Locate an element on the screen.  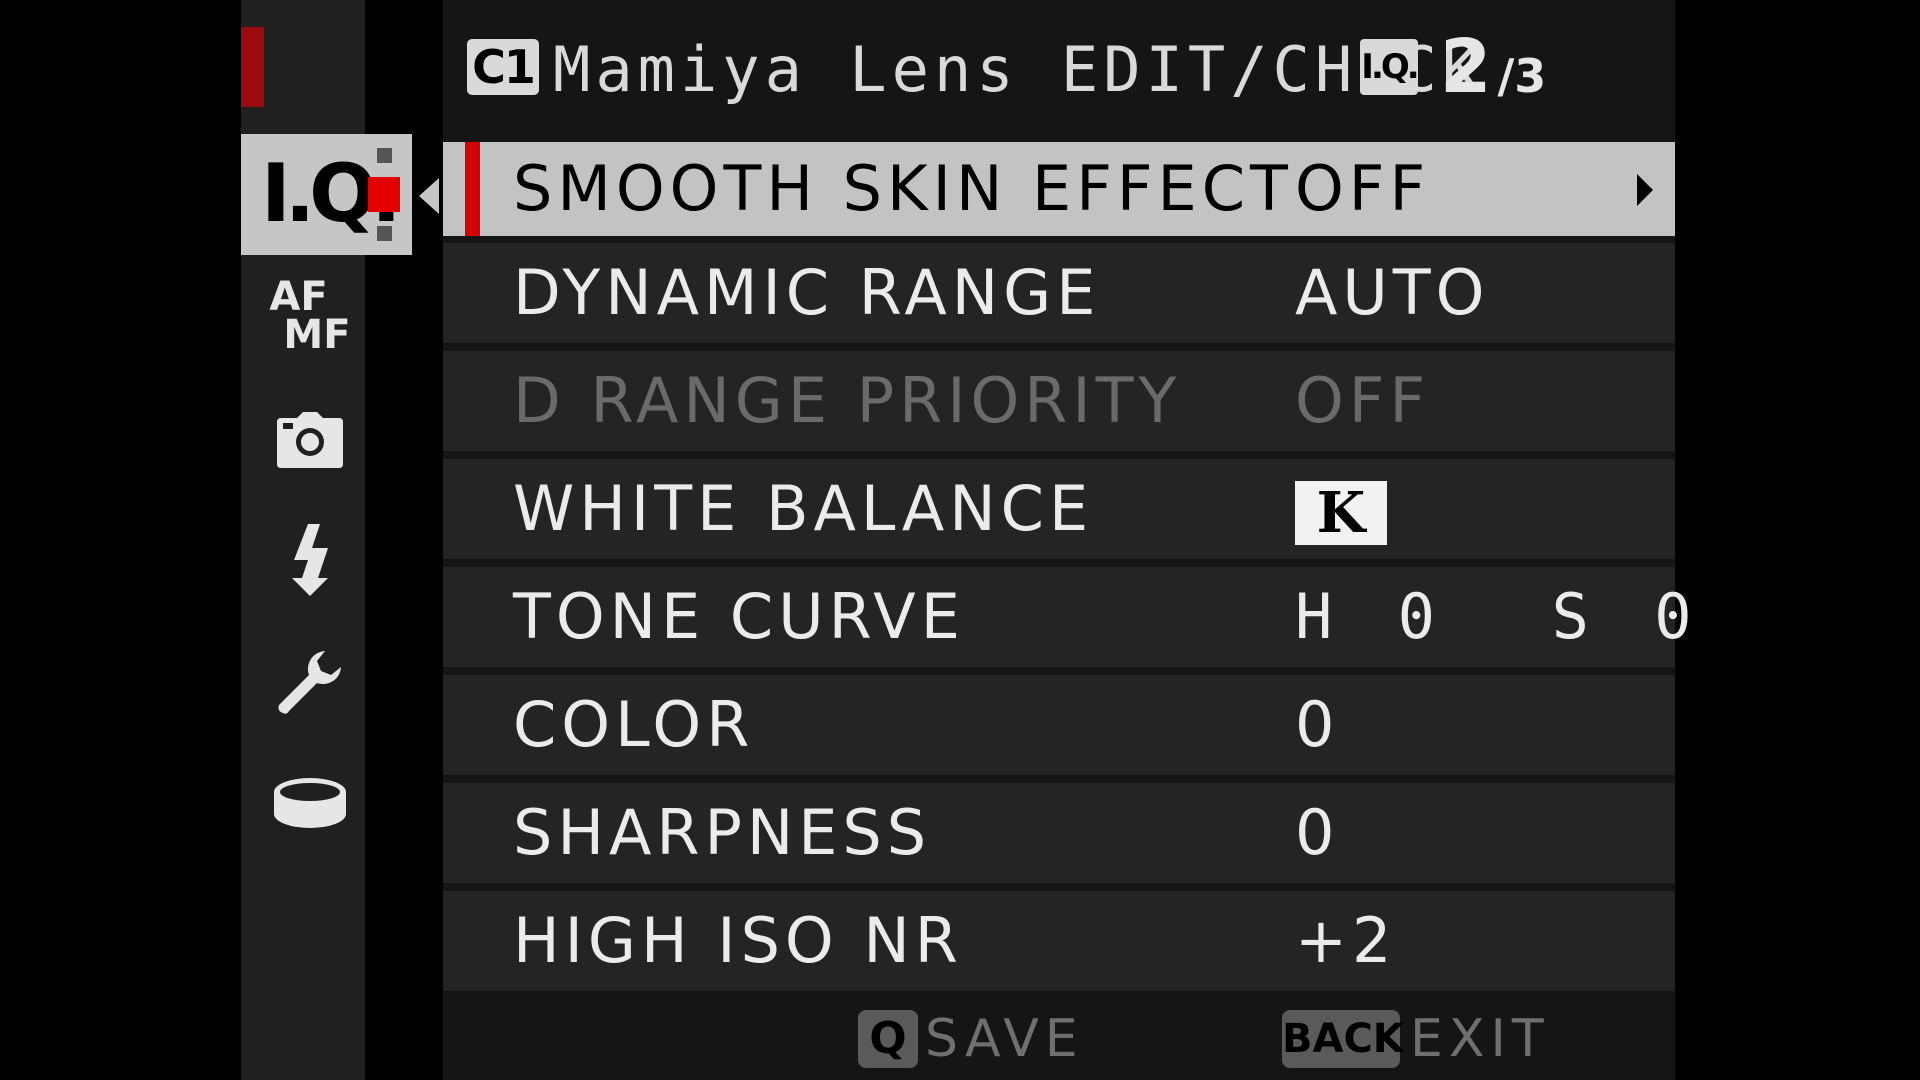
row-label: TONE CURVE is located at coordinates (739, 616).